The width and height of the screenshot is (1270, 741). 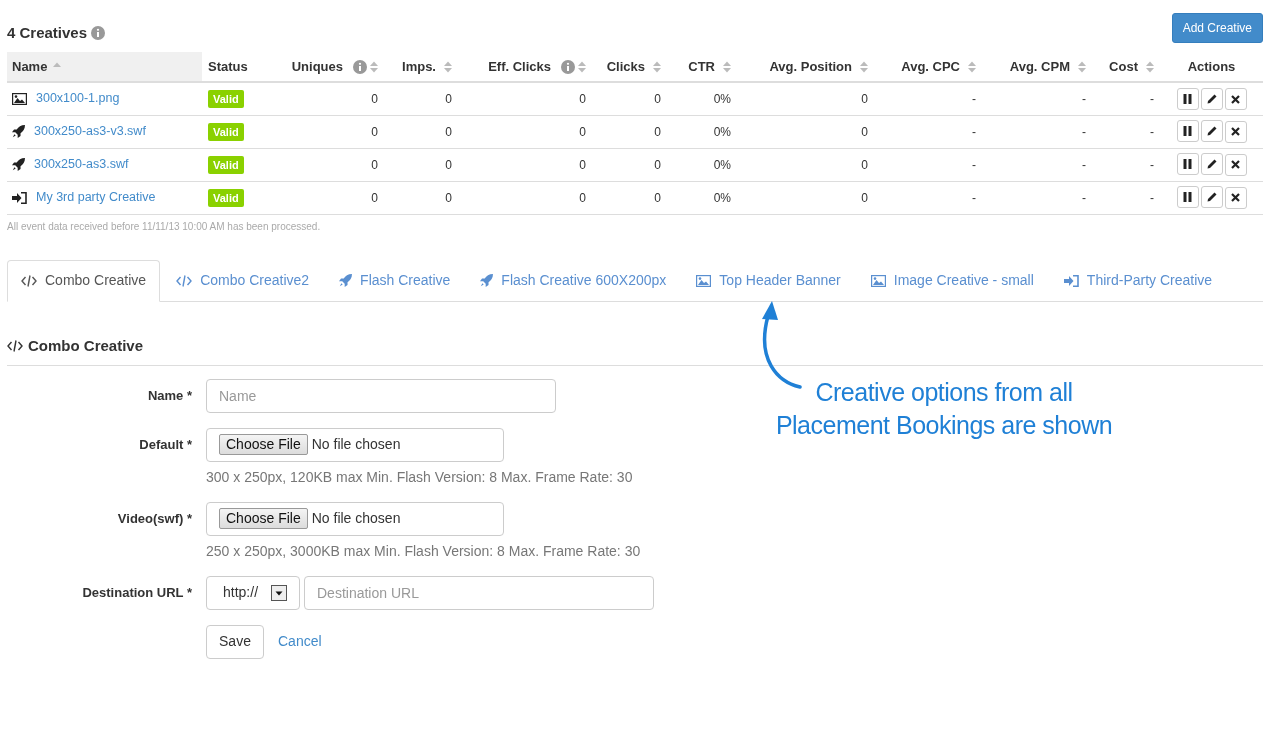 I want to click on save-button: Save, so click(x=235, y=641).